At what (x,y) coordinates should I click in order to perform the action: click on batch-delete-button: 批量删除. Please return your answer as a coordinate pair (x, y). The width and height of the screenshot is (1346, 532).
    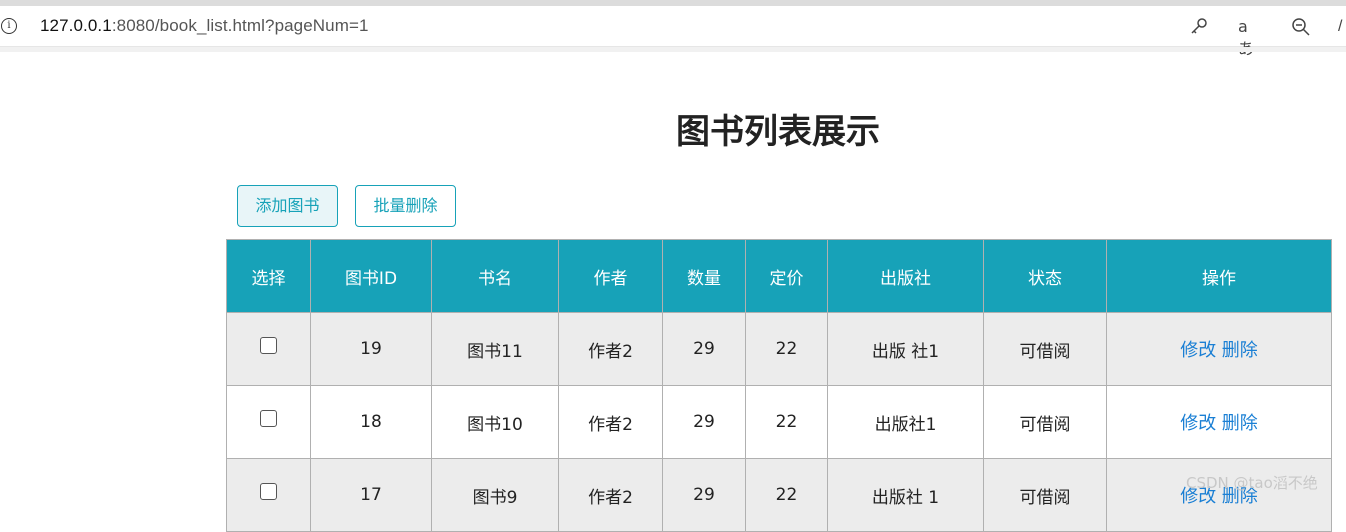
    Looking at the image, I should click on (405, 206).